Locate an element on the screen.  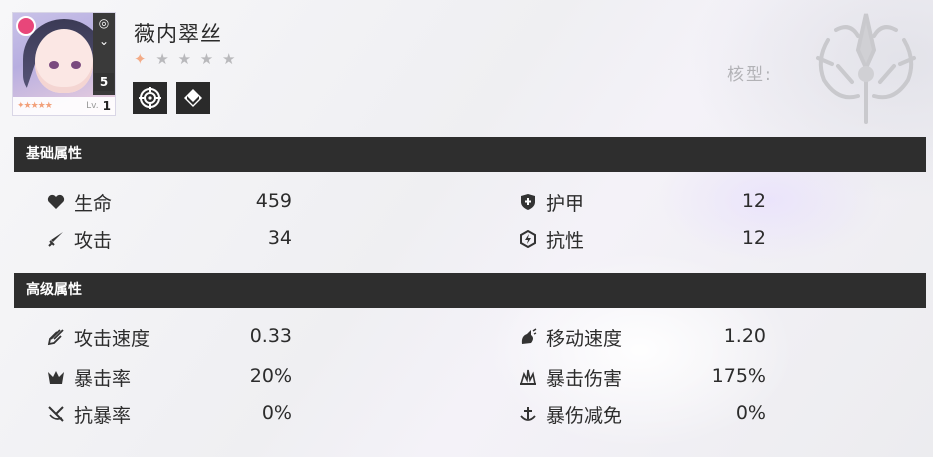
character-portrait: ◎ ⌄ 5 ✦★★★★ Lv. 1 is located at coordinates (64, 64).